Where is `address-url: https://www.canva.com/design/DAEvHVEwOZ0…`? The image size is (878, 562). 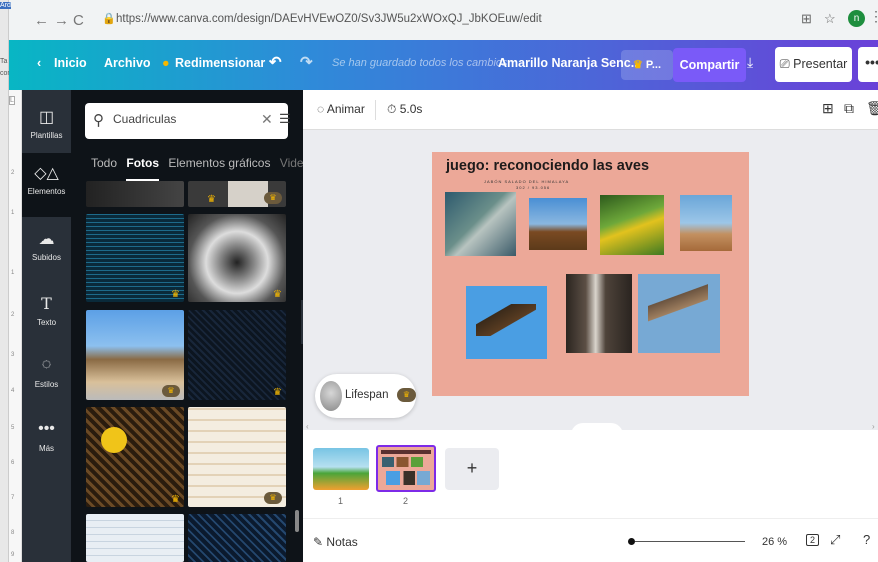 address-url: https://www.canva.com/design/DAEvHVEwOZ0… is located at coordinates (329, 19).